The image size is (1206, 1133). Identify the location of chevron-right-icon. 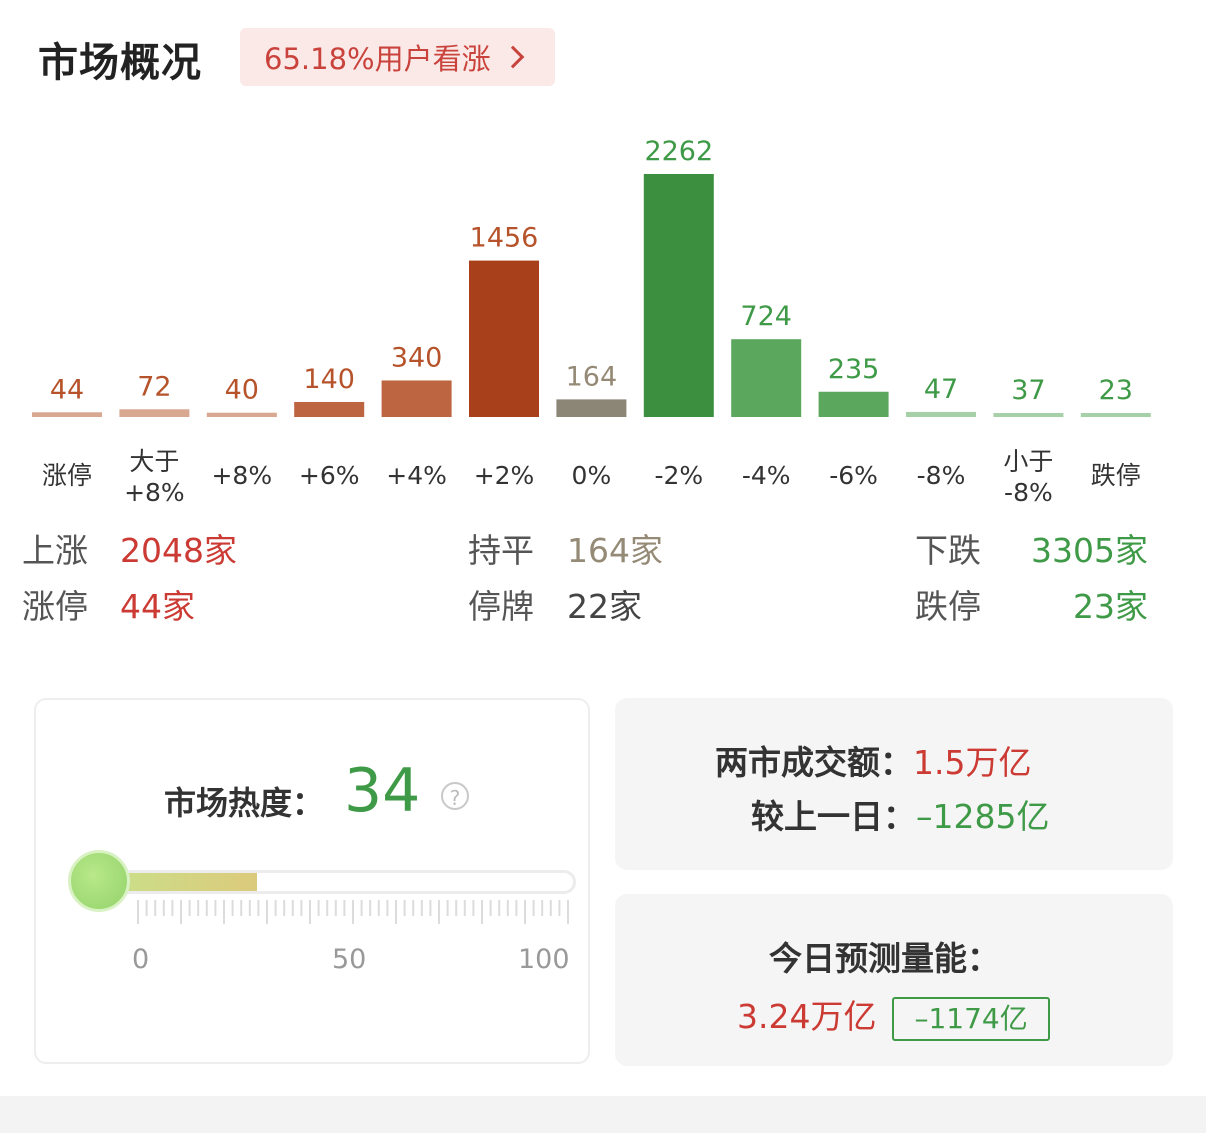
(512, 57).